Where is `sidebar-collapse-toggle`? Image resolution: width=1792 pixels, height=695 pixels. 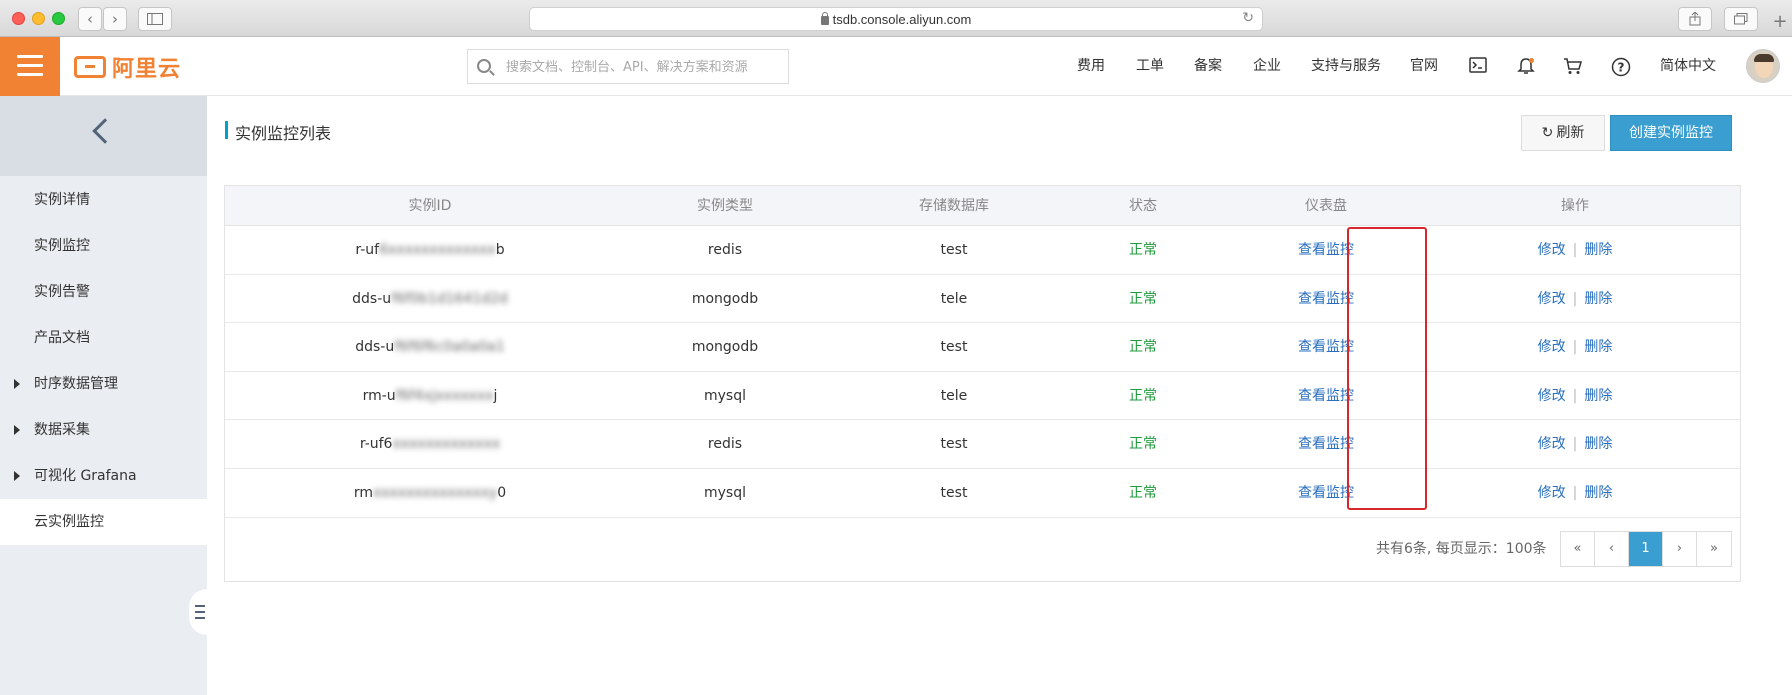
sidebar-collapse-toggle is located at coordinates (198, 612).